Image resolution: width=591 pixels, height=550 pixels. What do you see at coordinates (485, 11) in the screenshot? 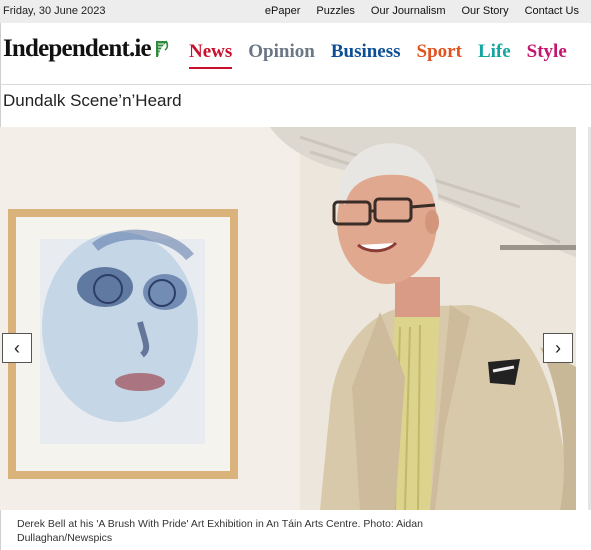
I see `our-story-link: Our Story` at bounding box center [485, 11].